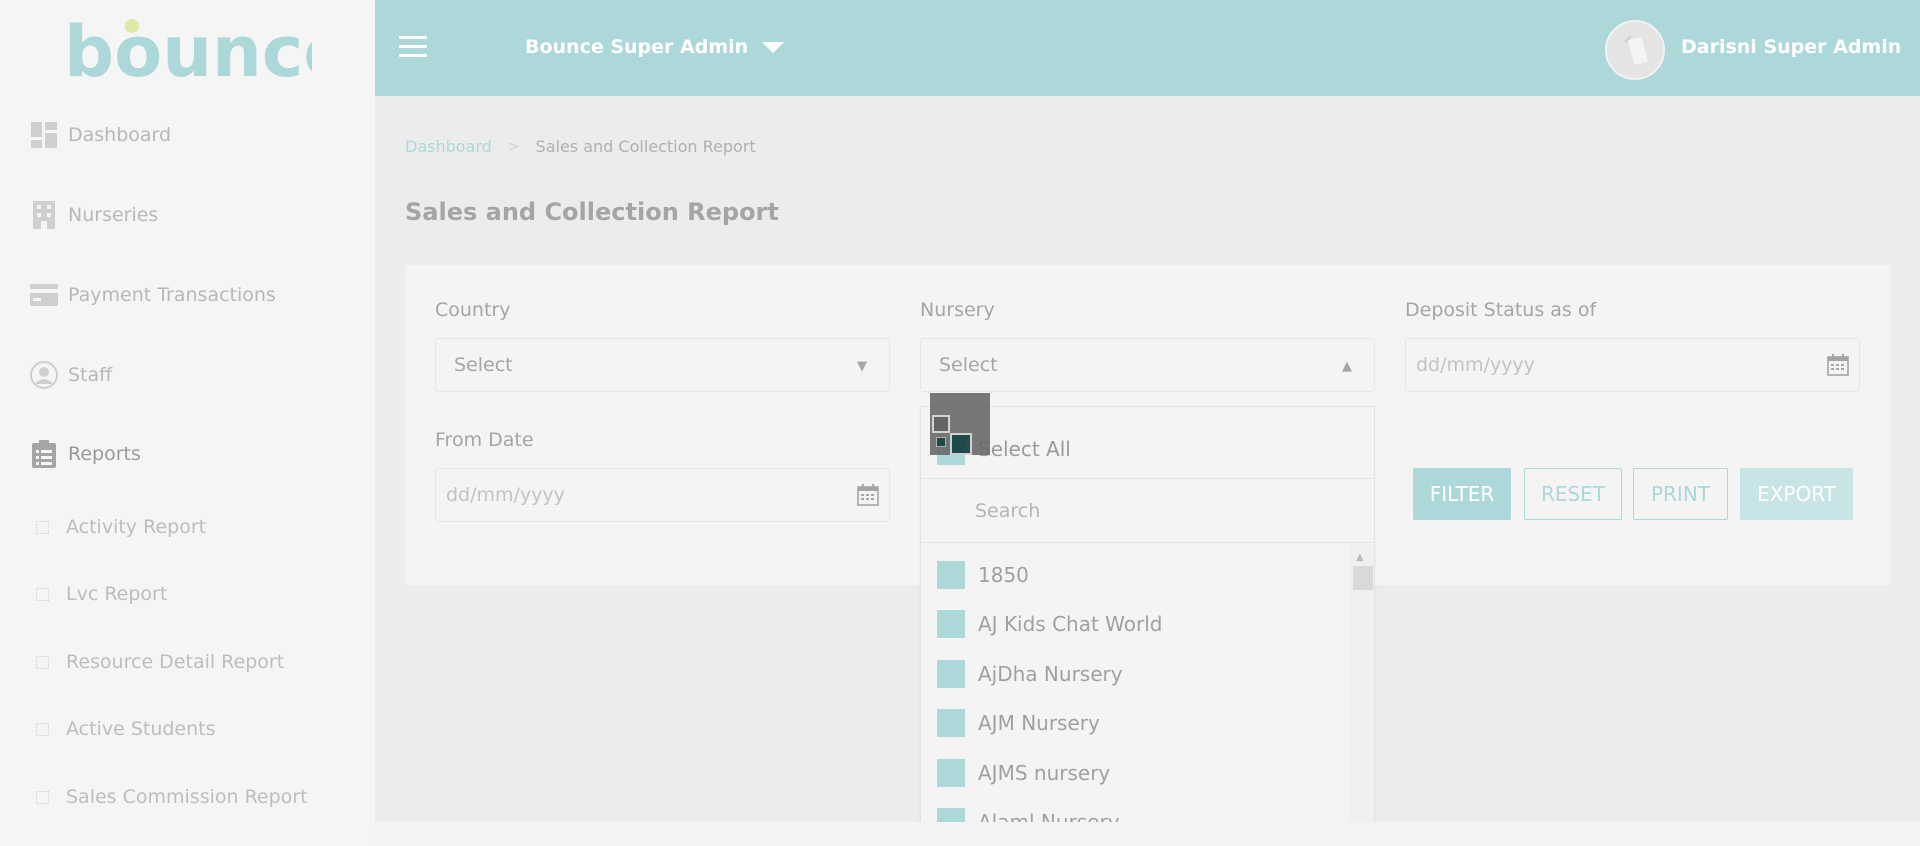  Describe the element at coordinates (1044, 773) in the screenshot. I see `option-label: AJMS nursery` at that location.